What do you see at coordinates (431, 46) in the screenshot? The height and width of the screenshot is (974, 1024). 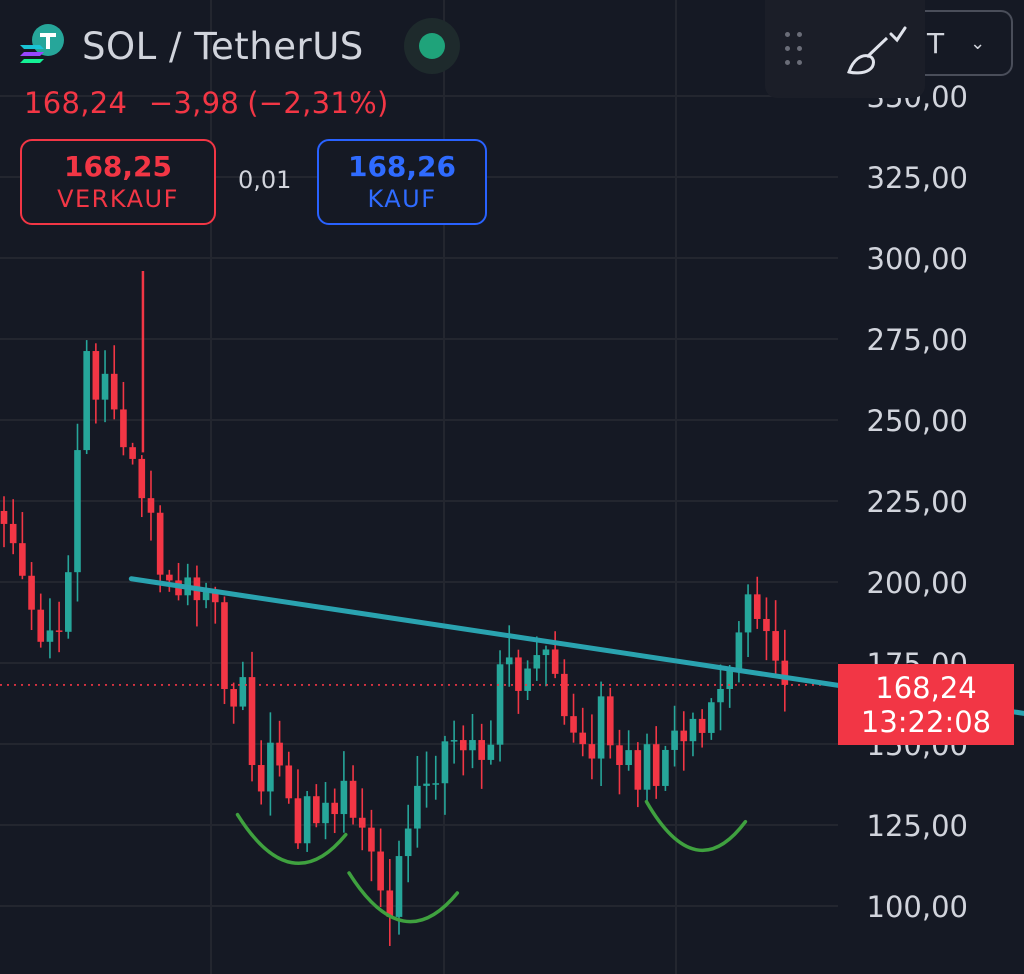 I see `market-status` at bounding box center [431, 46].